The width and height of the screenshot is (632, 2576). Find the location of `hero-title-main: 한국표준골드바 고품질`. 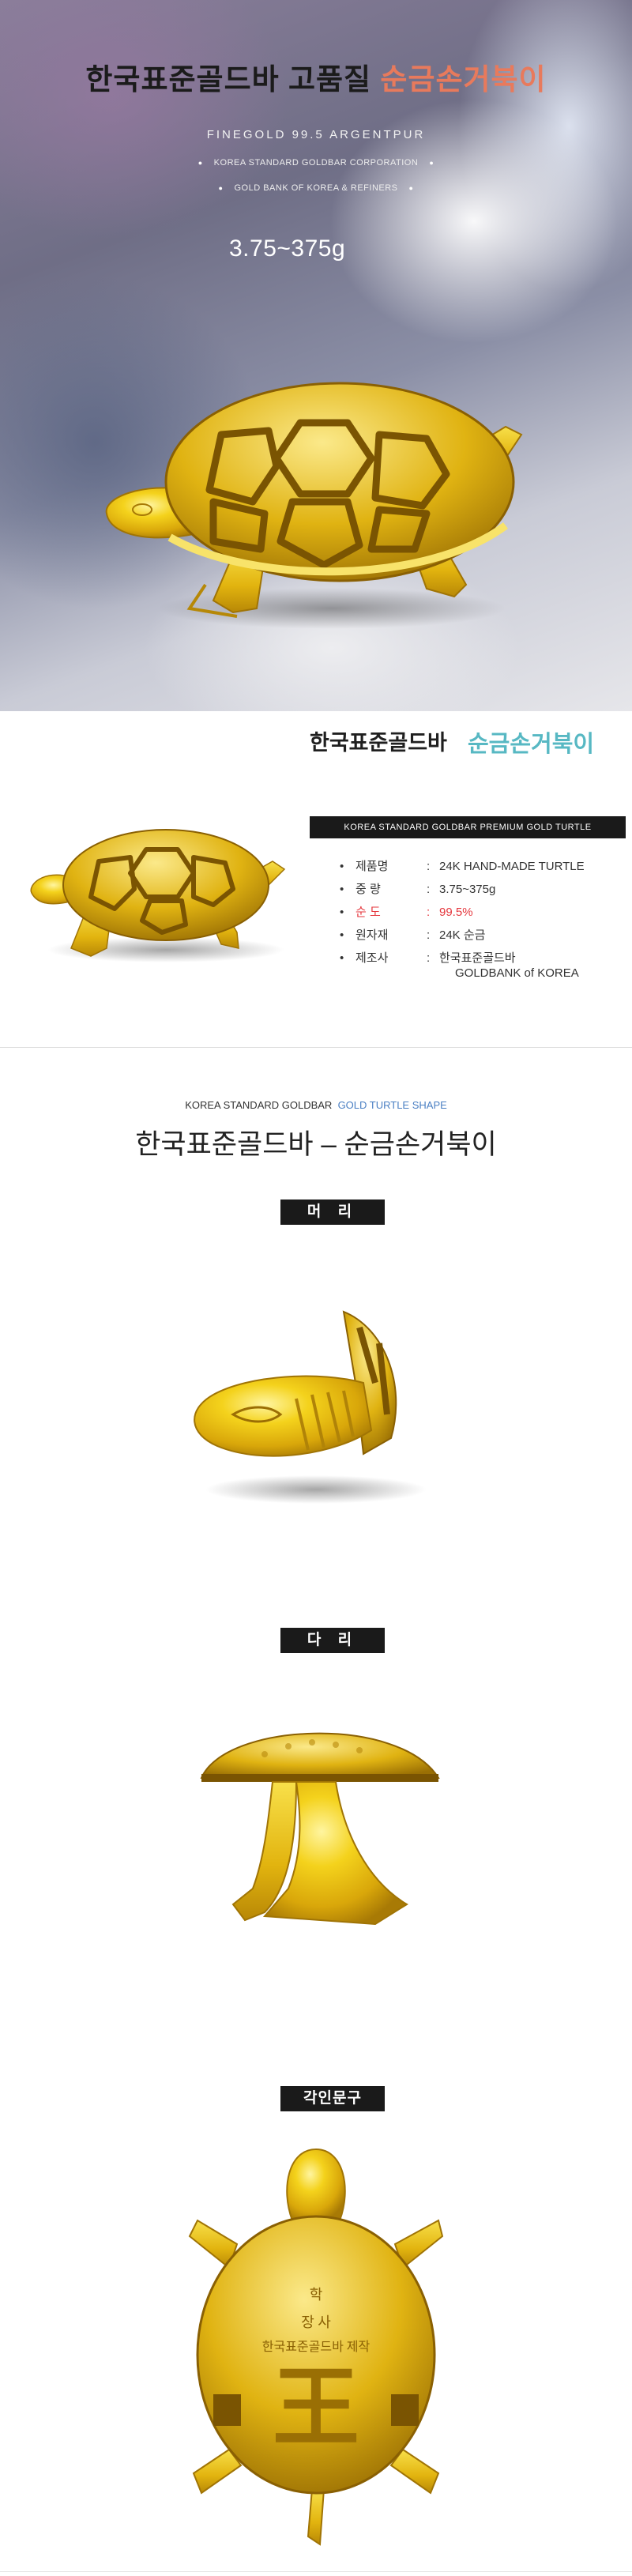

hero-title-main: 한국표준골드바 고품질 is located at coordinates (229, 79).